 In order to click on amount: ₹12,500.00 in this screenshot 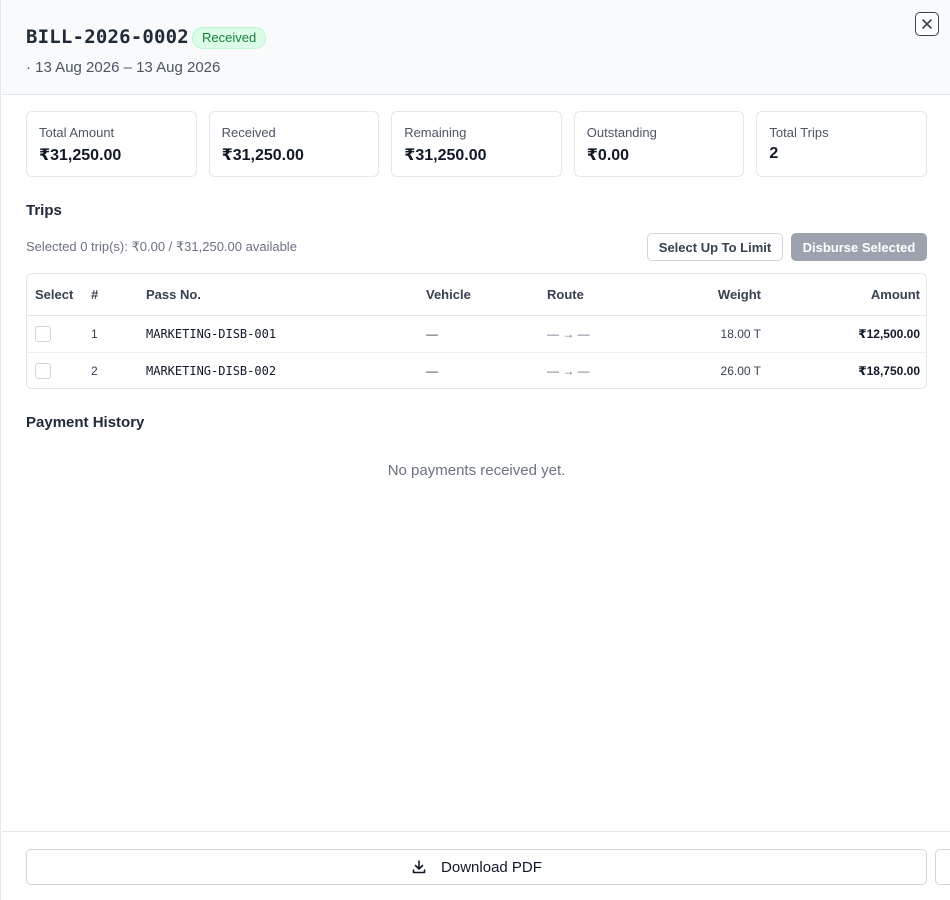, I will do `click(847, 334)`.